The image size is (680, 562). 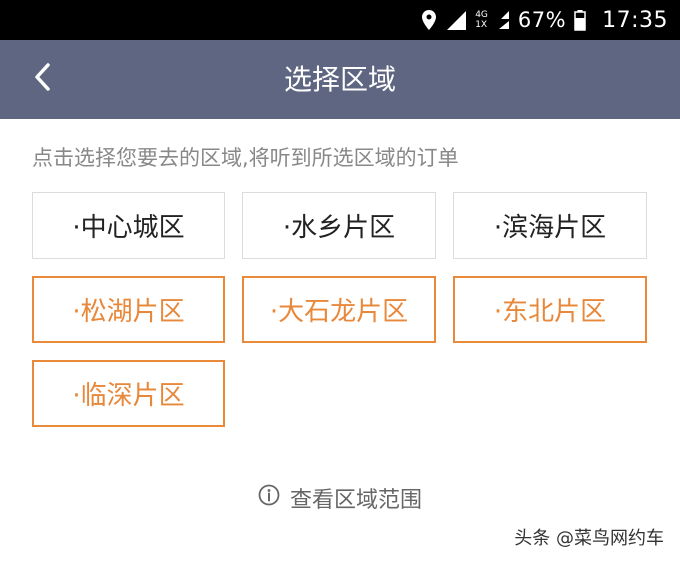 What do you see at coordinates (456, 20) in the screenshot?
I see `signal-icon` at bounding box center [456, 20].